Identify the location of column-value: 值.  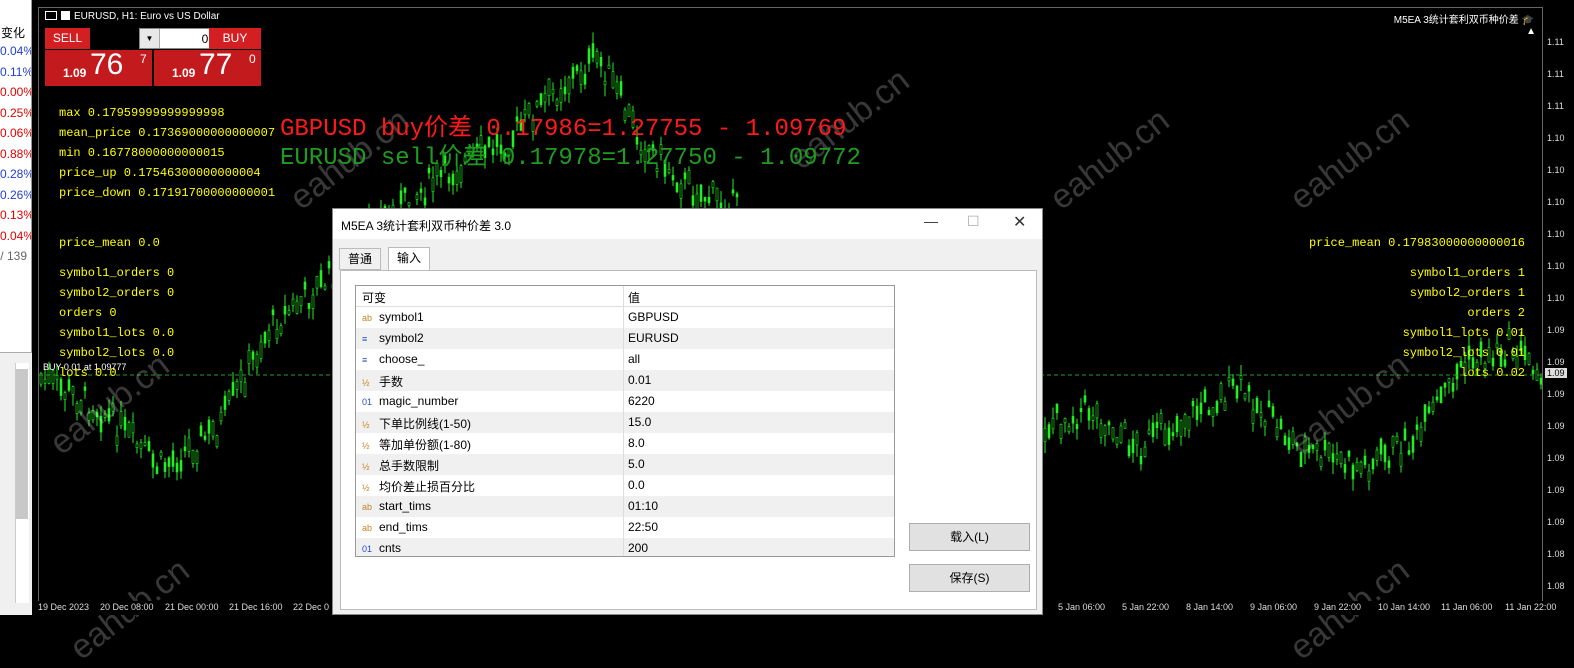
(634, 298).